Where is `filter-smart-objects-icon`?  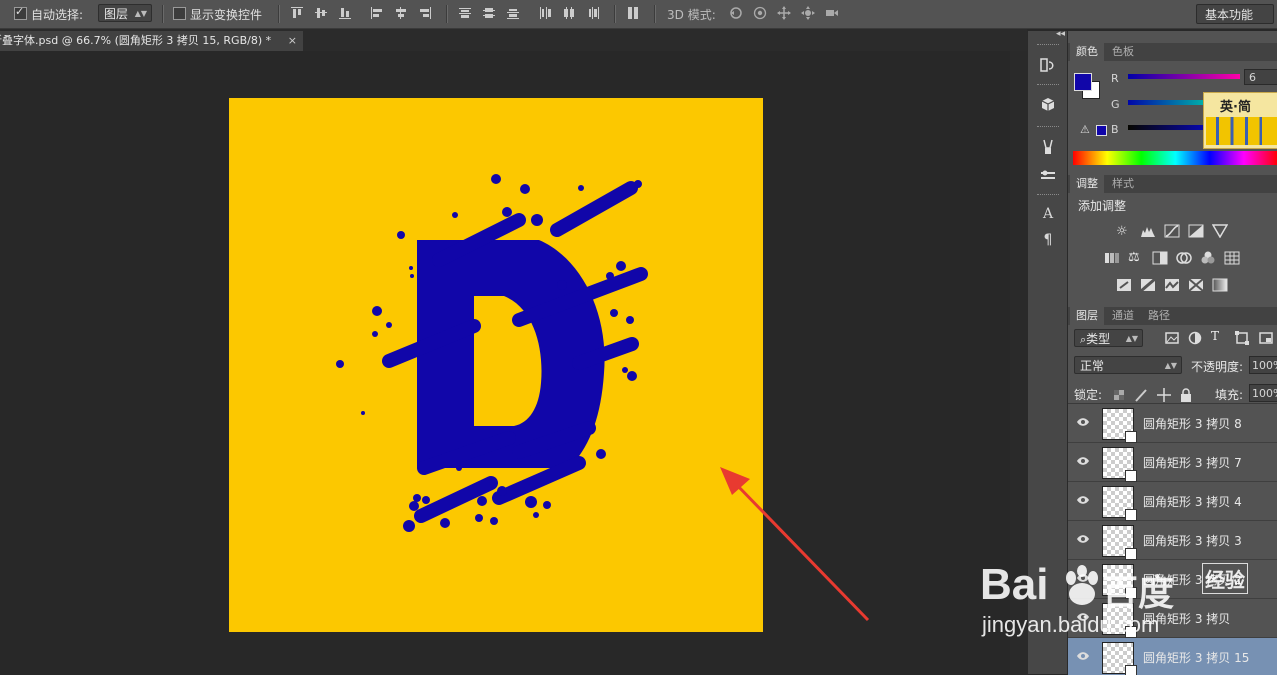 filter-smart-objects-icon is located at coordinates (1266, 338).